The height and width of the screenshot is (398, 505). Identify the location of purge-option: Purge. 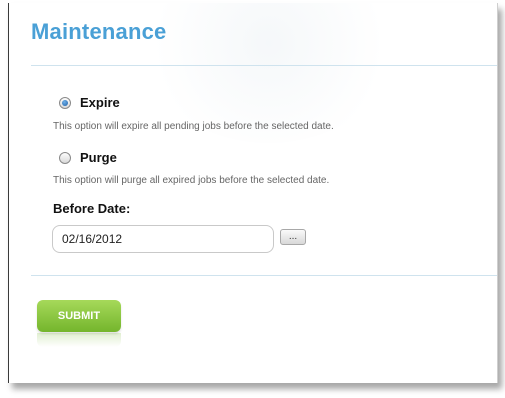
(88, 157).